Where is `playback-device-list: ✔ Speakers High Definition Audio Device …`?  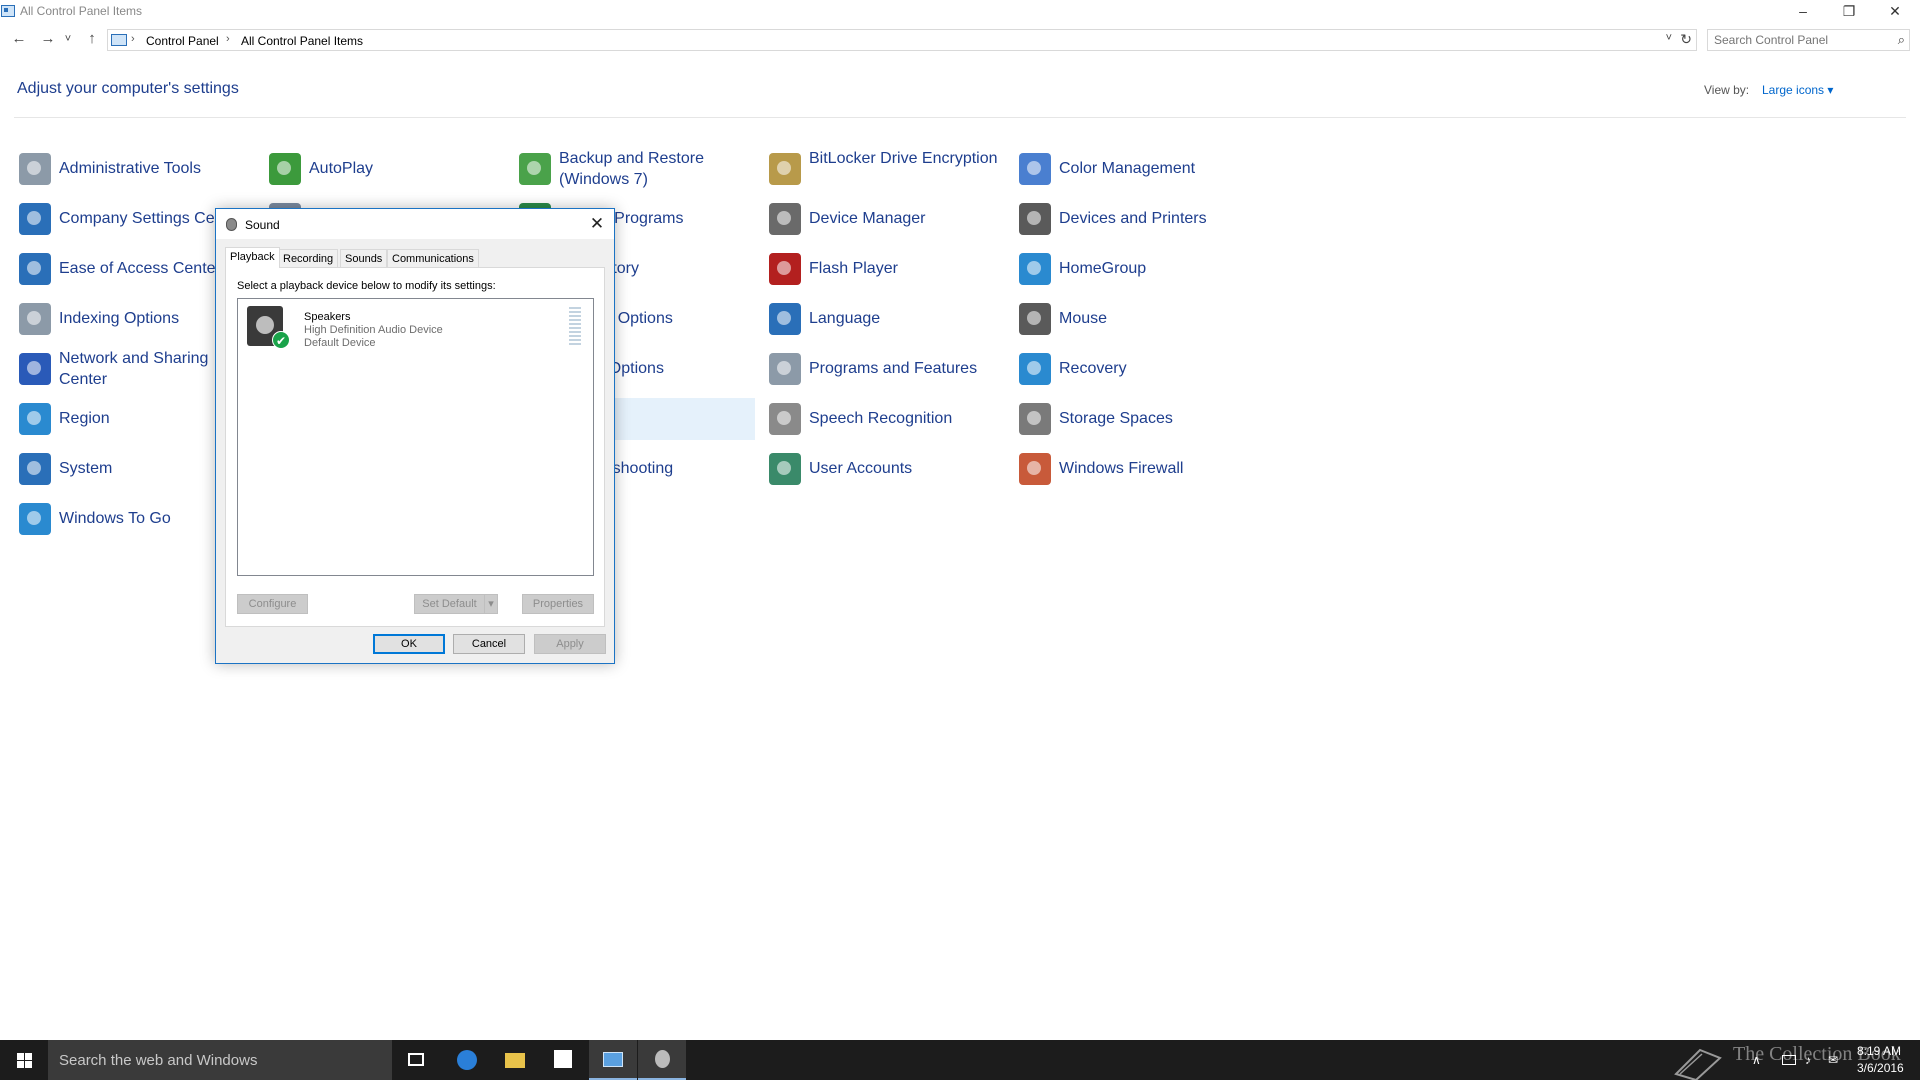 playback-device-list: ✔ Speakers High Definition Audio Device … is located at coordinates (415, 437).